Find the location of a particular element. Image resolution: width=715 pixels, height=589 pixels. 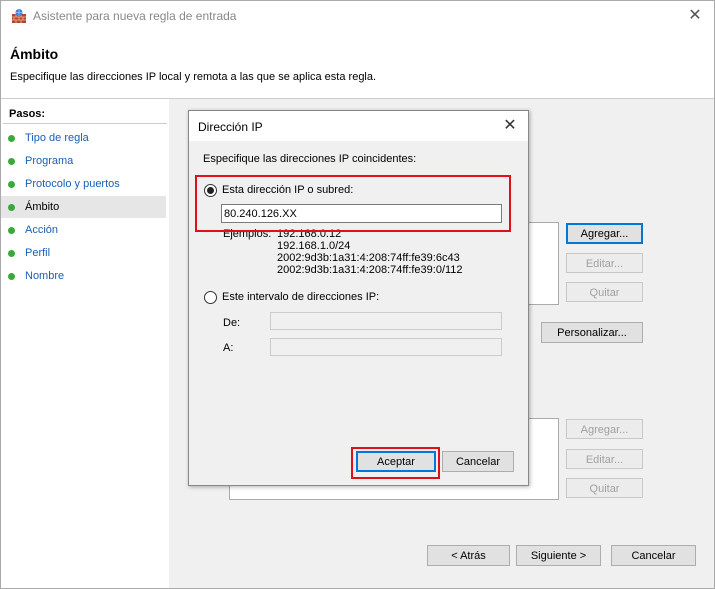

sidebar-item-perfil: Perfil is located at coordinates (83, 253).